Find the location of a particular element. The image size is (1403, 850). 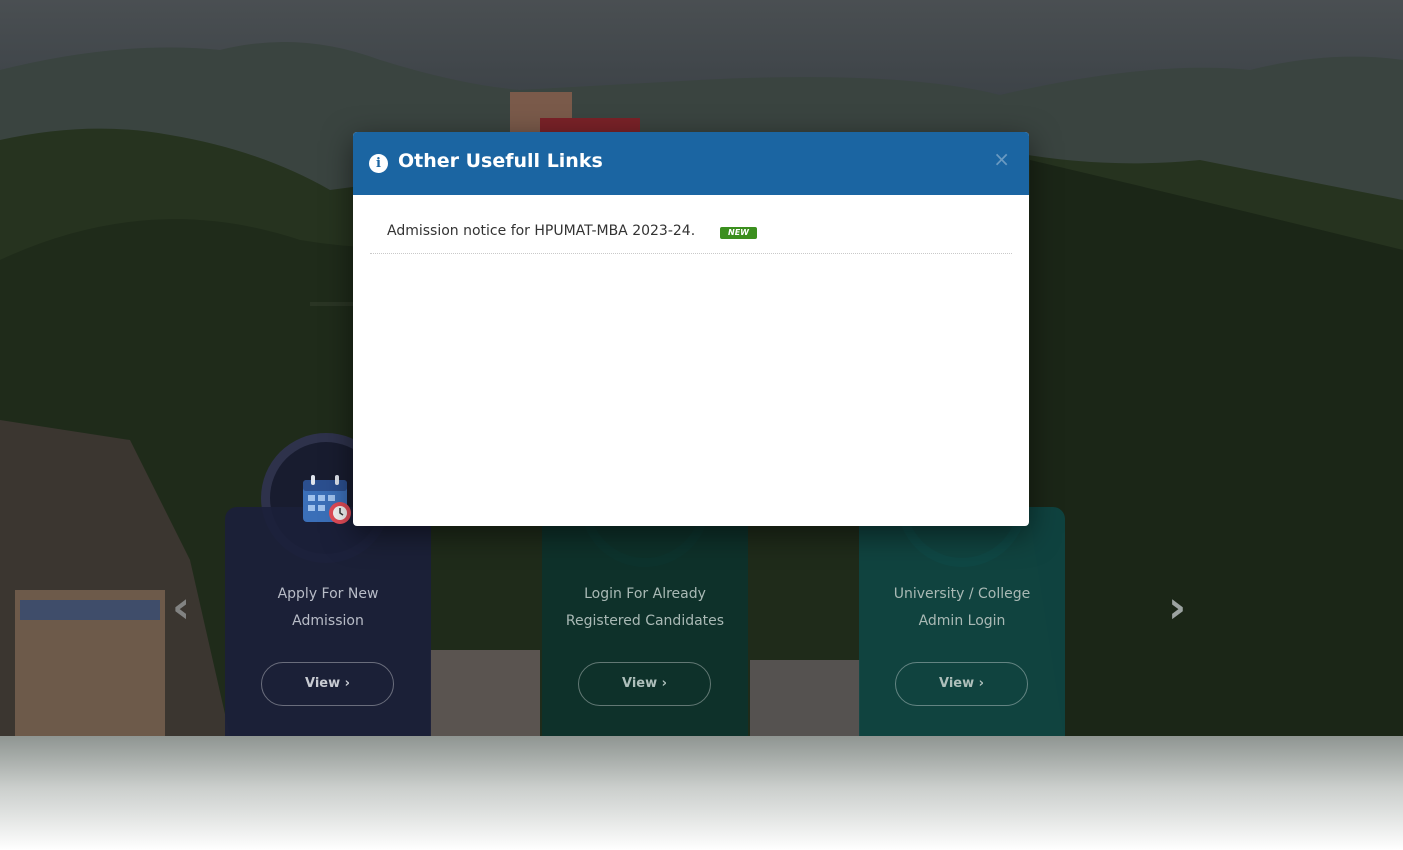

reflection-overlay is located at coordinates (701, 793).